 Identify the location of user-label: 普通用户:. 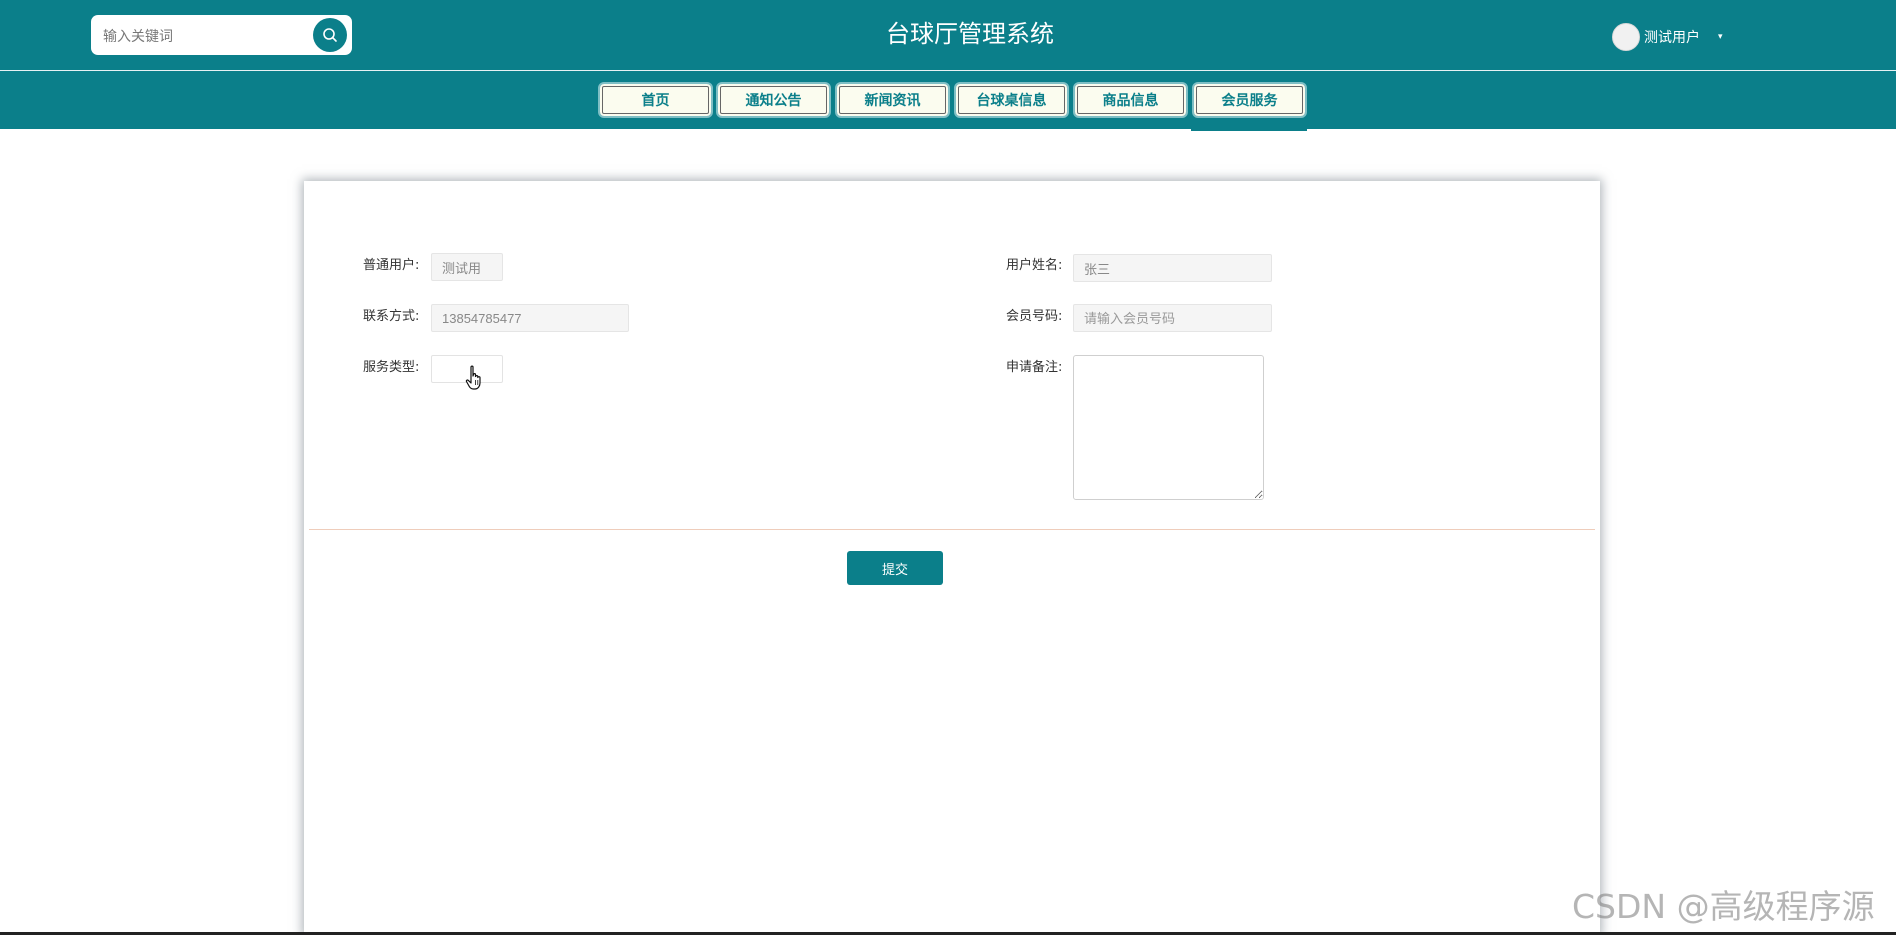
(391, 265).